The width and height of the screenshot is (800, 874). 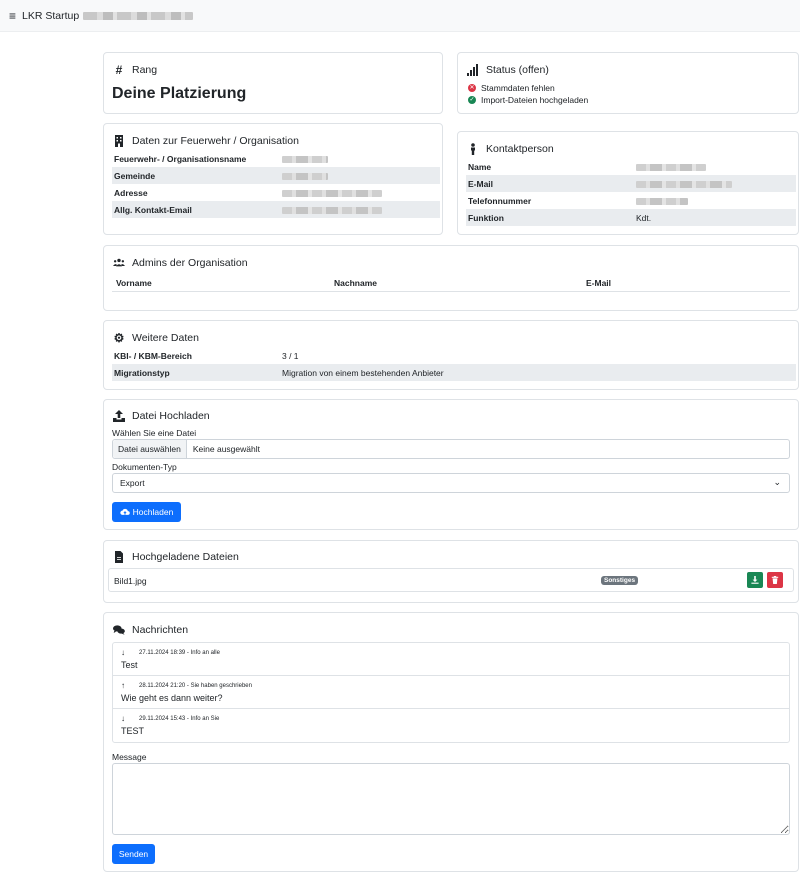 I want to click on admins-table-header: Vorname Nachname E-Mail, so click(x=451, y=284).